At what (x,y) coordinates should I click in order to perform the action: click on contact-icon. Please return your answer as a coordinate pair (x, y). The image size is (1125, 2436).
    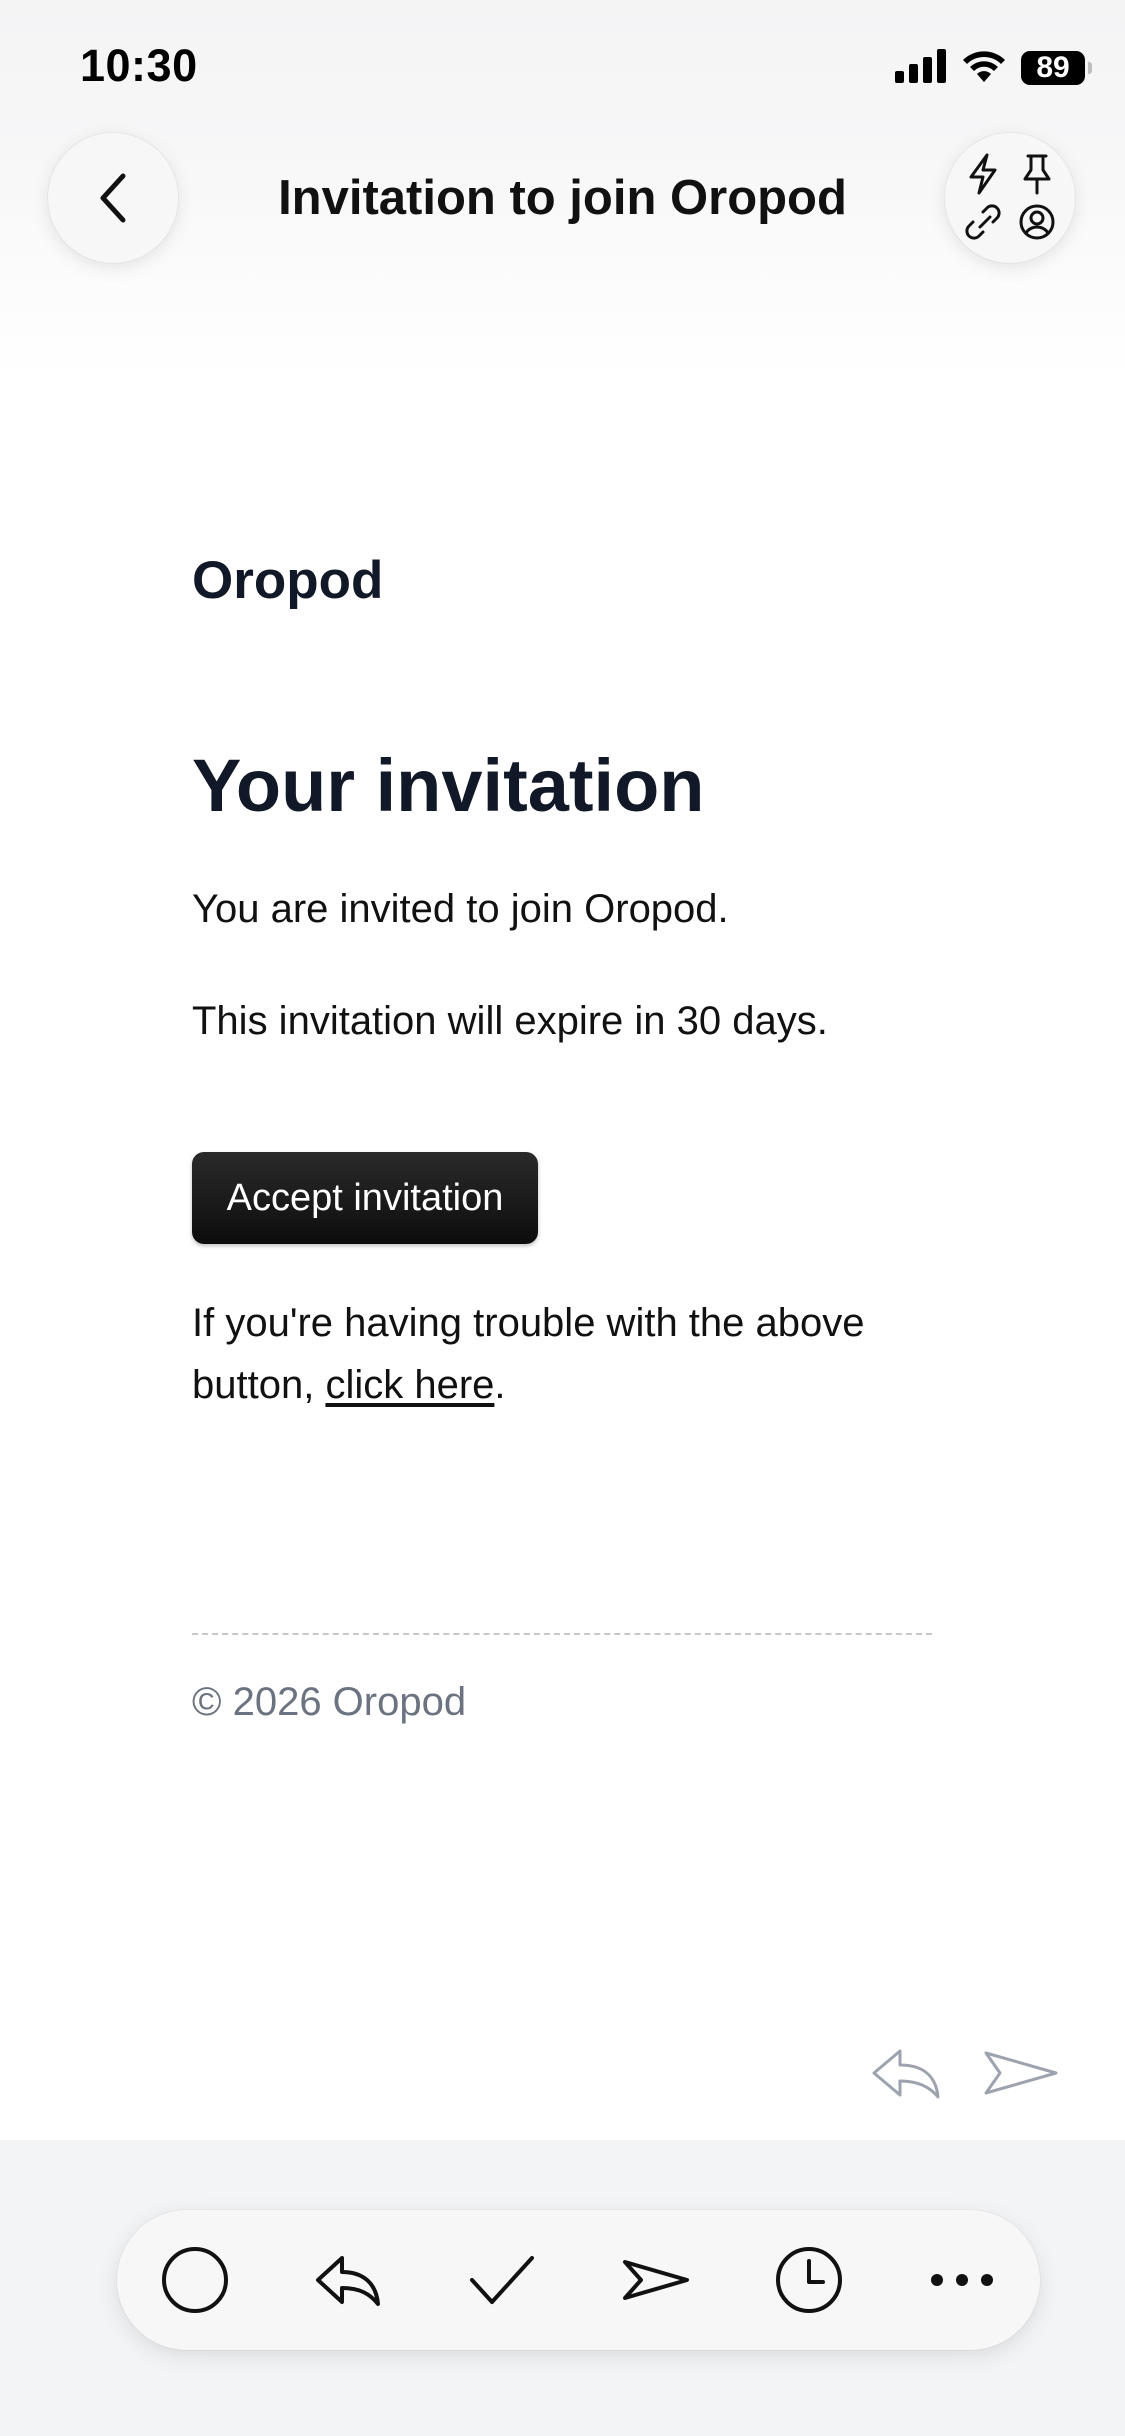
    Looking at the image, I should click on (1037, 222).